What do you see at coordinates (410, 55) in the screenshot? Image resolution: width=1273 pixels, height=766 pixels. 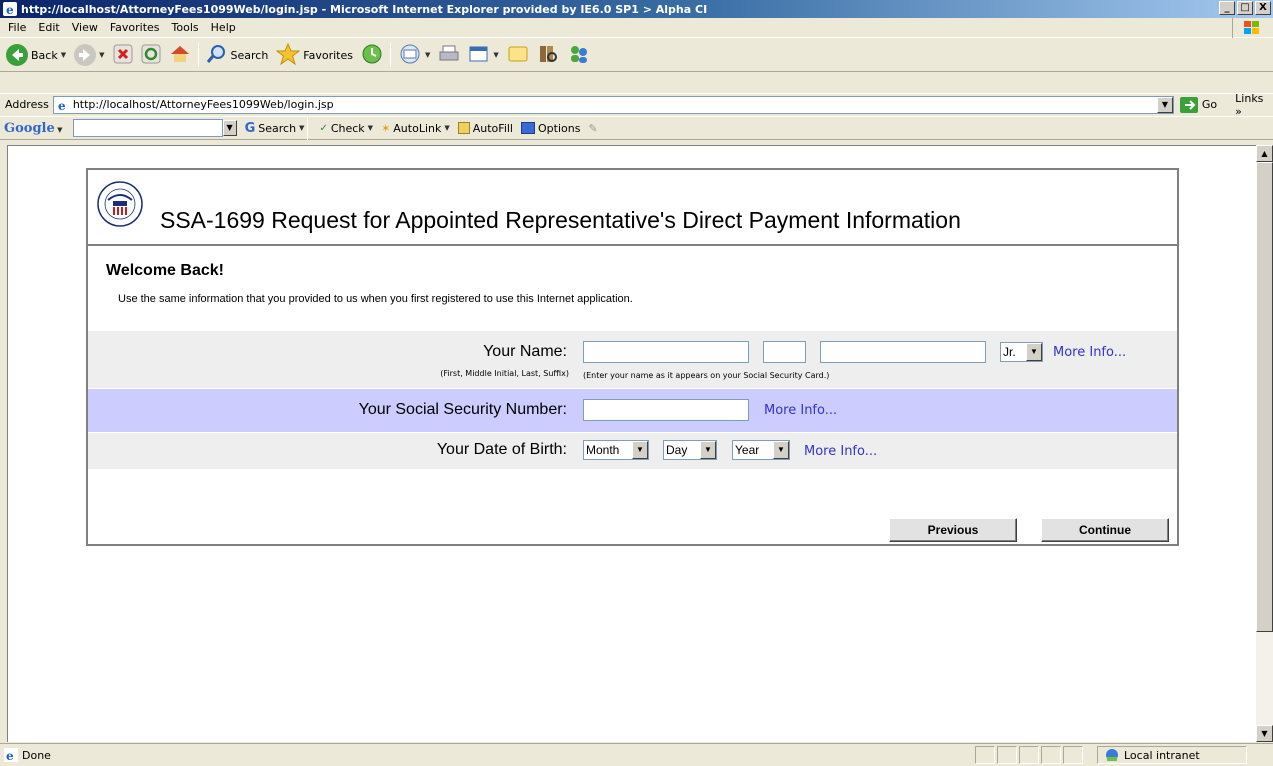 I see `mail-icon` at bounding box center [410, 55].